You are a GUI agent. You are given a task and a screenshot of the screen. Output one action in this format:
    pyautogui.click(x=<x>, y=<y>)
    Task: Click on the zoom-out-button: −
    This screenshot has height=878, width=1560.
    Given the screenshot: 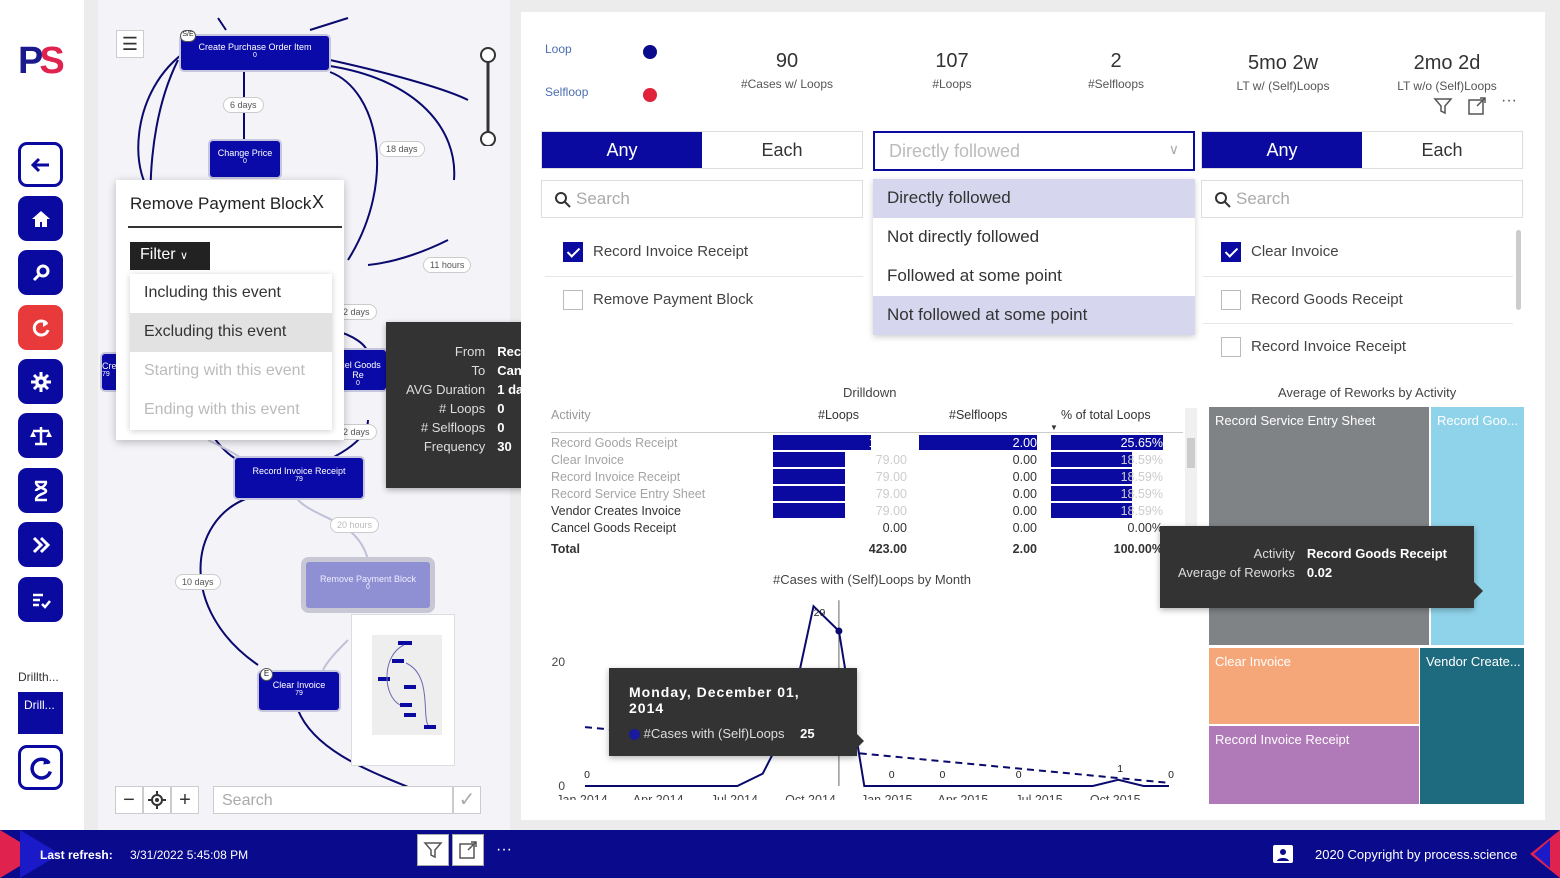 What is the action you would take?
    pyautogui.click(x=129, y=800)
    